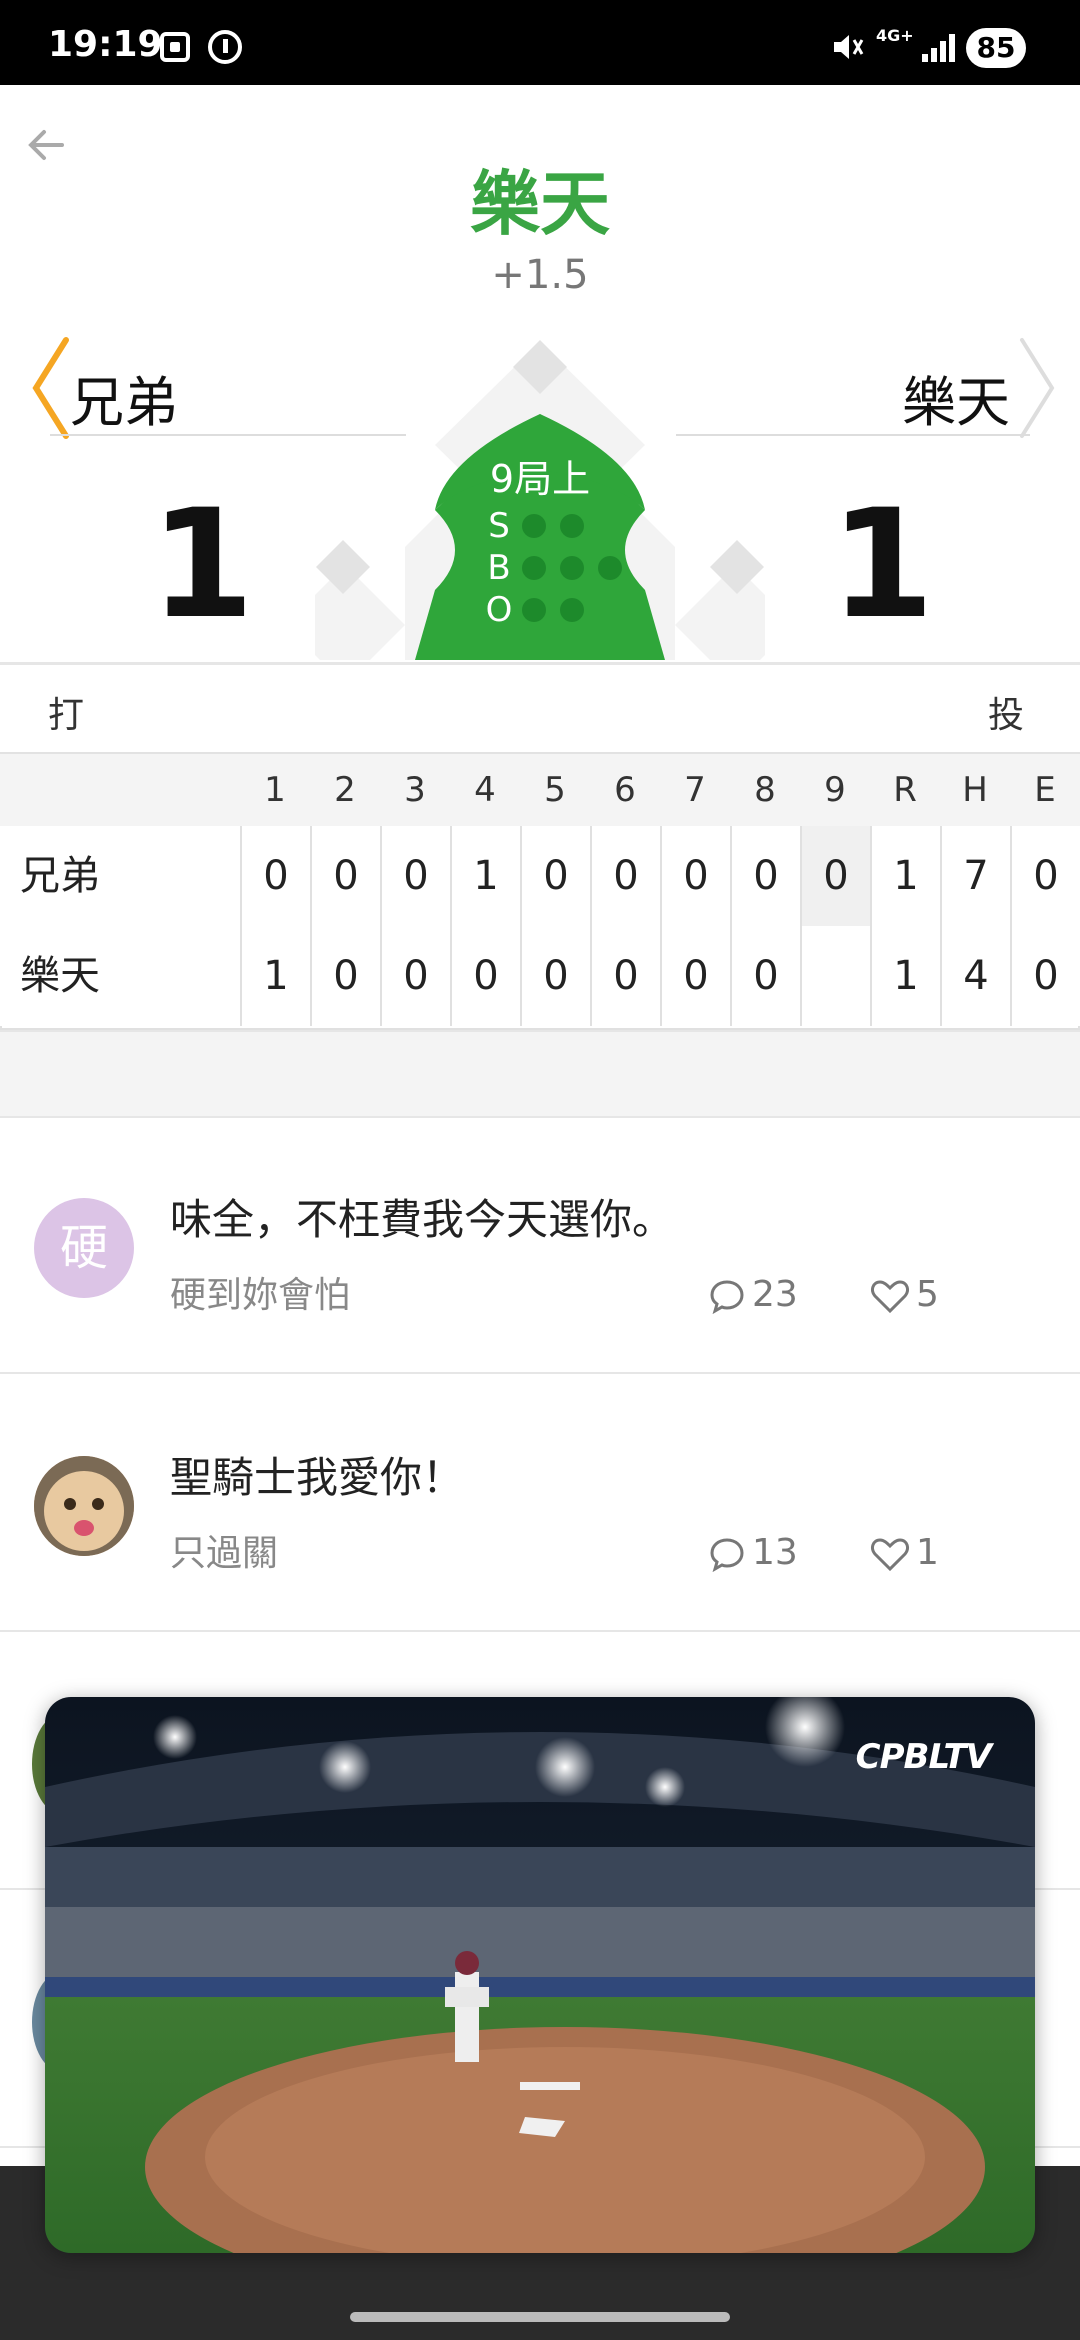  Describe the element at coordinates (765, 790) in the screenshot. I see `linescore-header-cell: 8` at that location.